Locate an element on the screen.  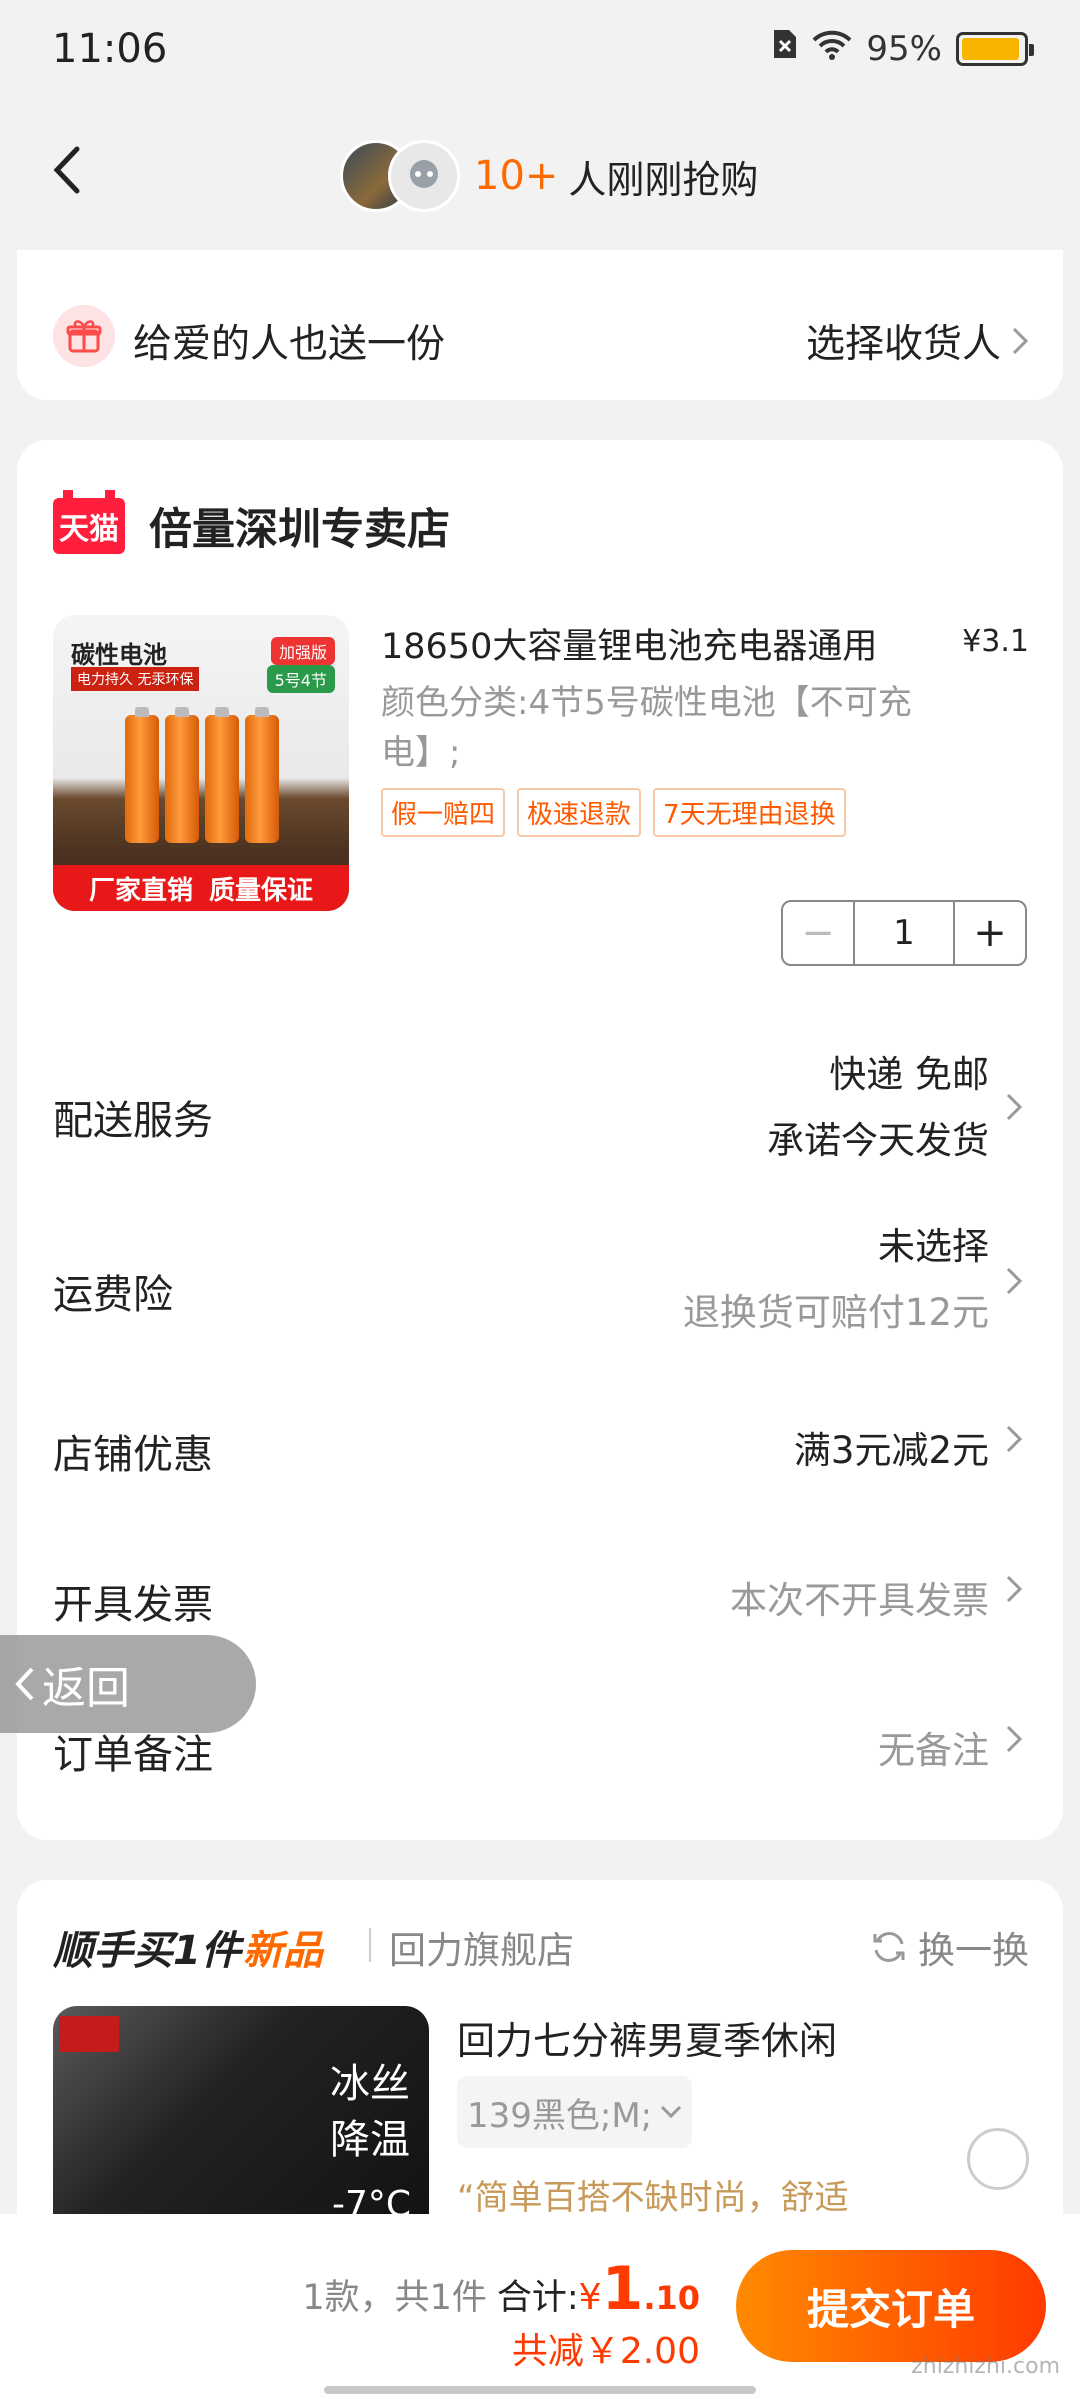
tmall-logo: 天猫 is located at coordinates (89, 522).